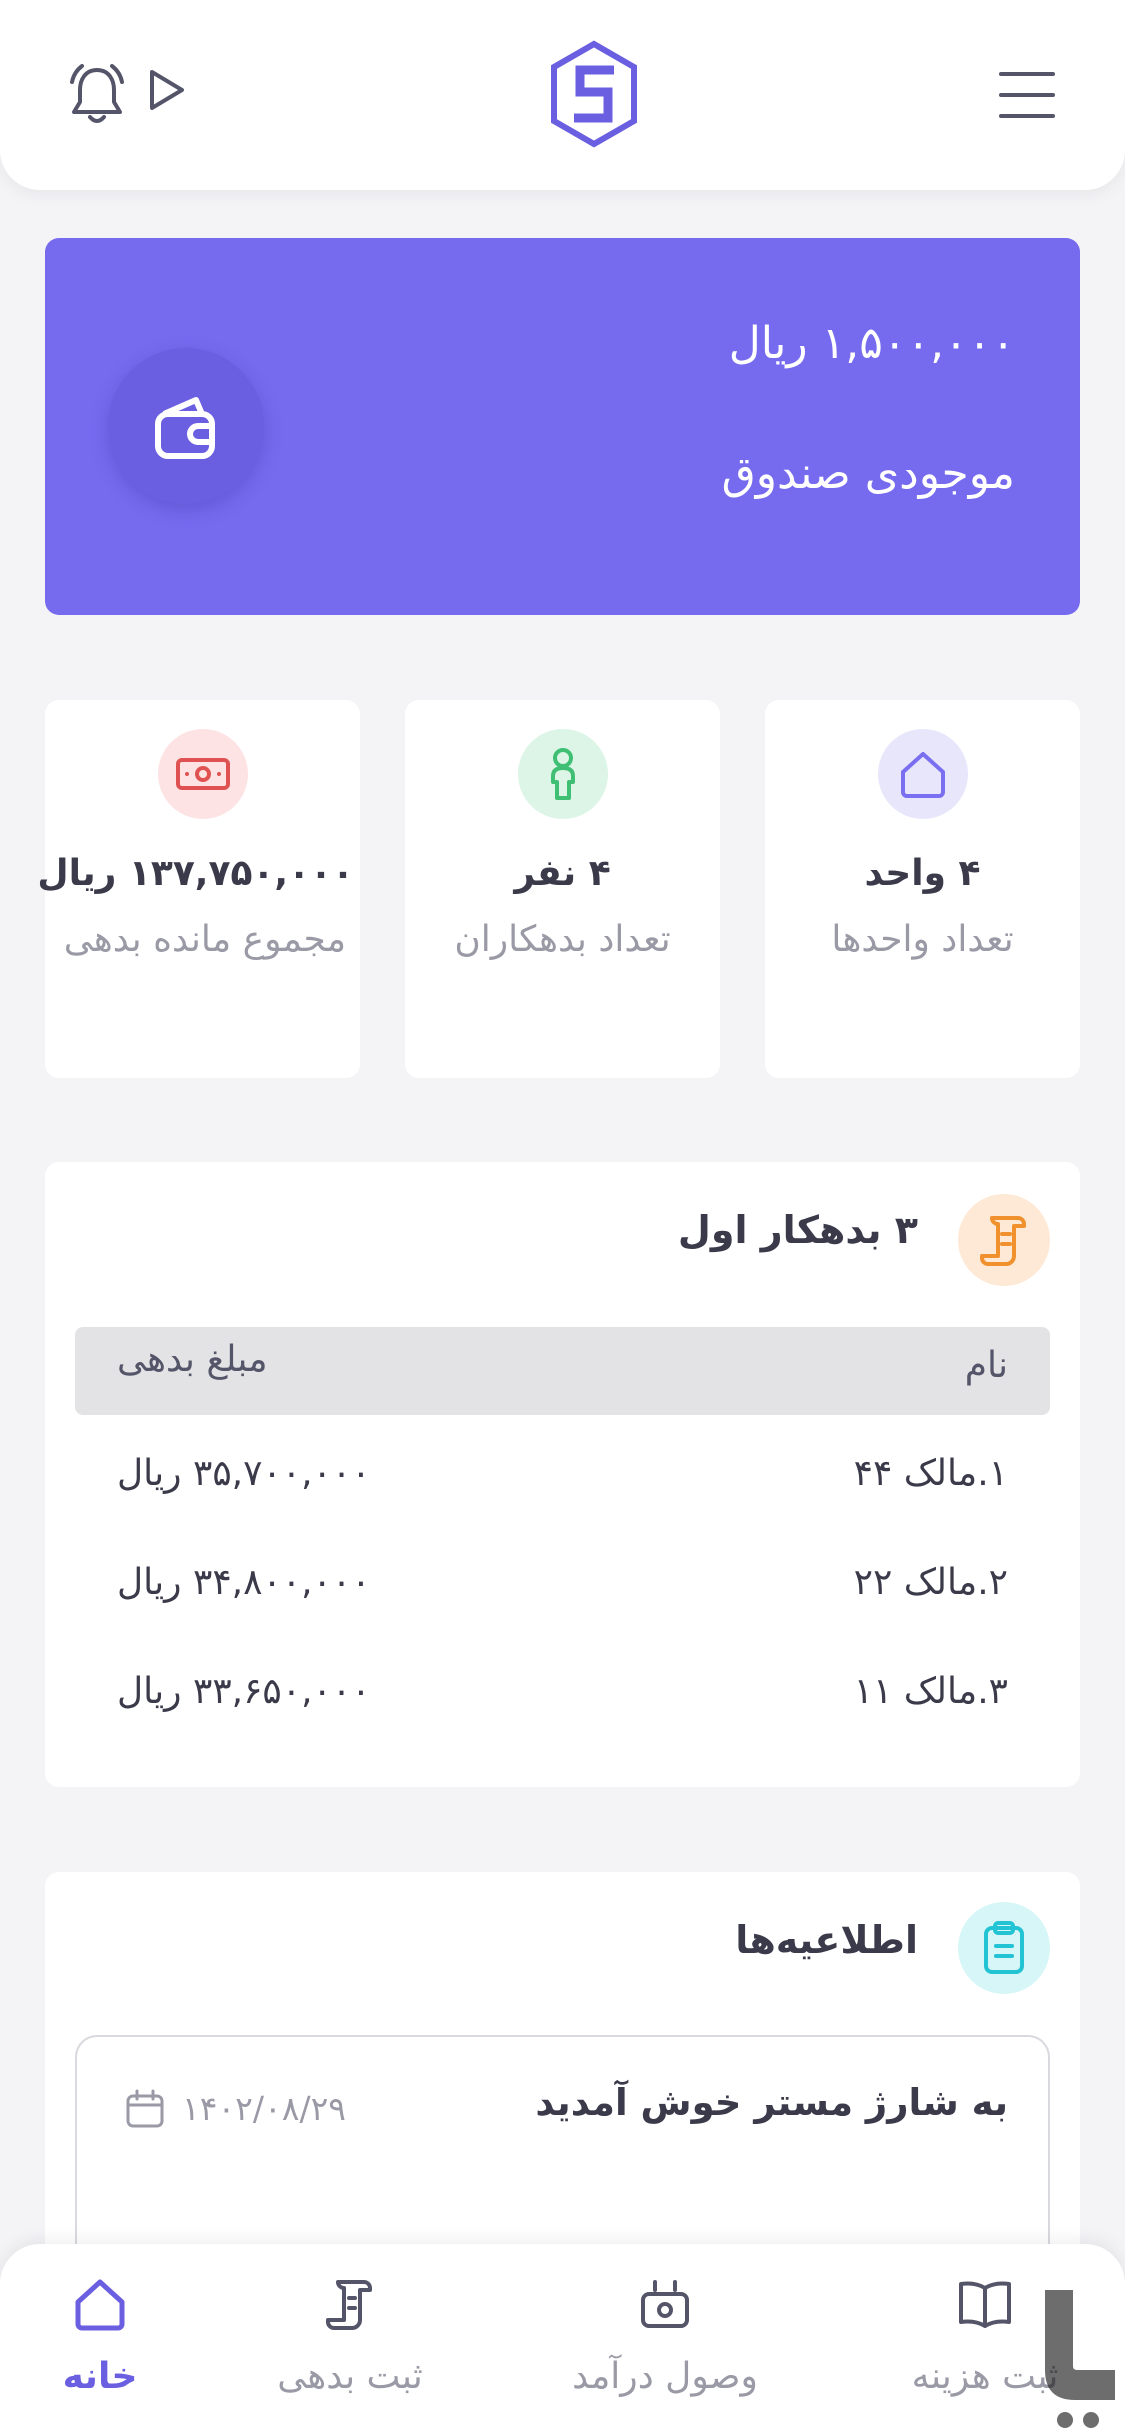 The image size is (1125, 2436). I want to click on notices-title: اطلاعیه‌ها, so click(826, 1940).